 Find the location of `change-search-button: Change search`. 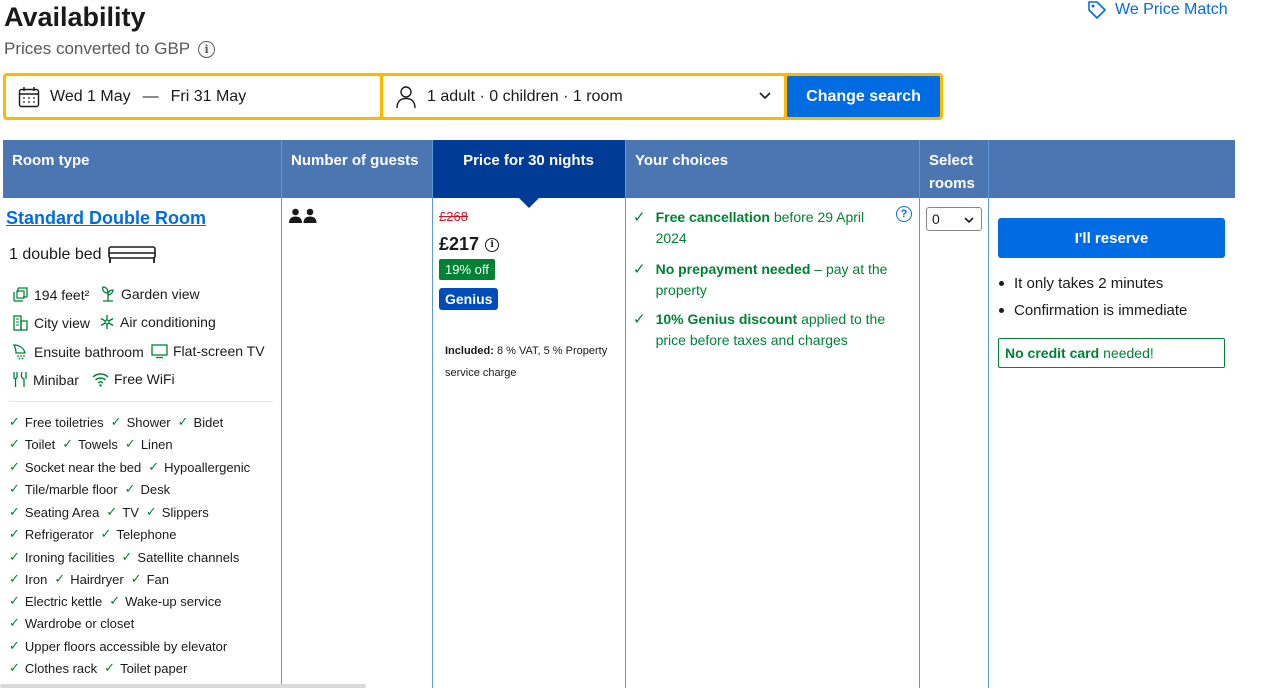

change-search-button: Change search is located at coordinates (863, 96).